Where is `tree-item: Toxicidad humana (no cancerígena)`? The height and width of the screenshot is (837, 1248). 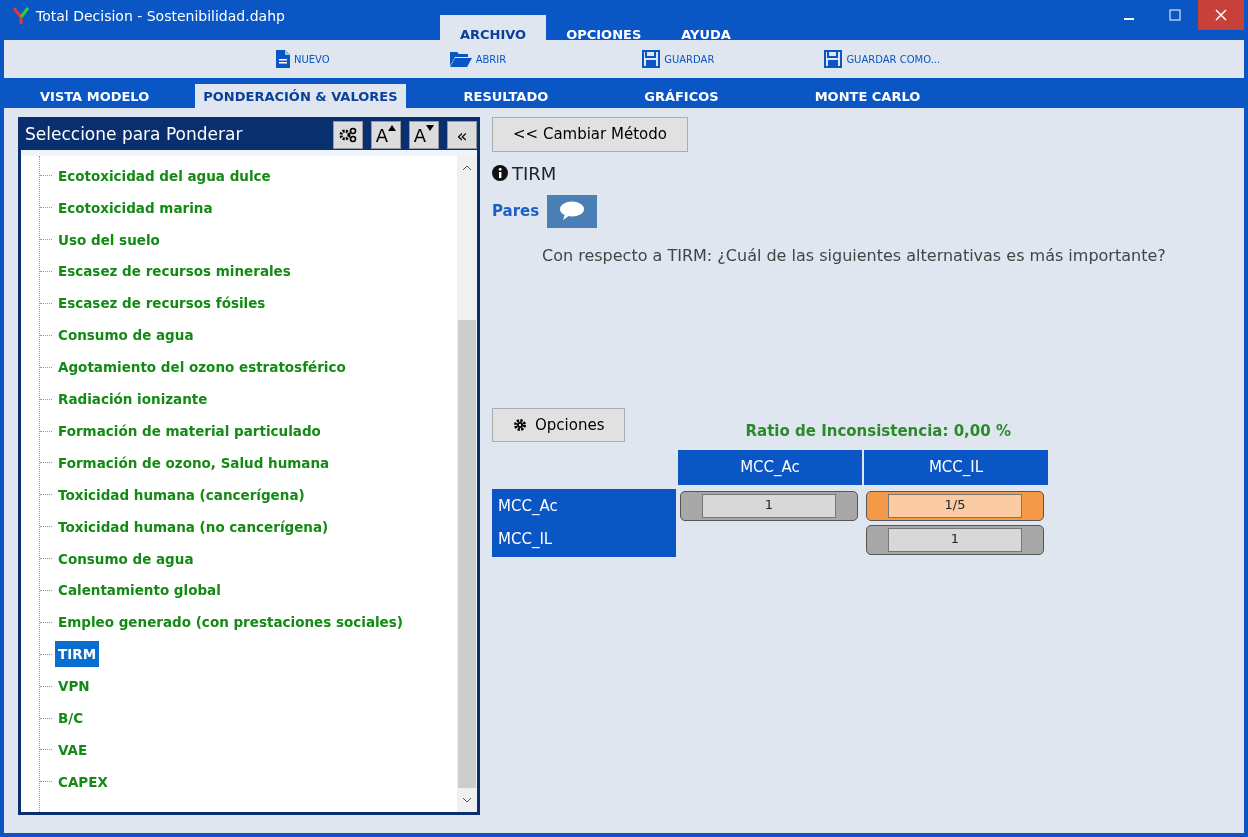 tree-item: Toxicidad humana (no cancerígena) is located at coordinates (193, 526).